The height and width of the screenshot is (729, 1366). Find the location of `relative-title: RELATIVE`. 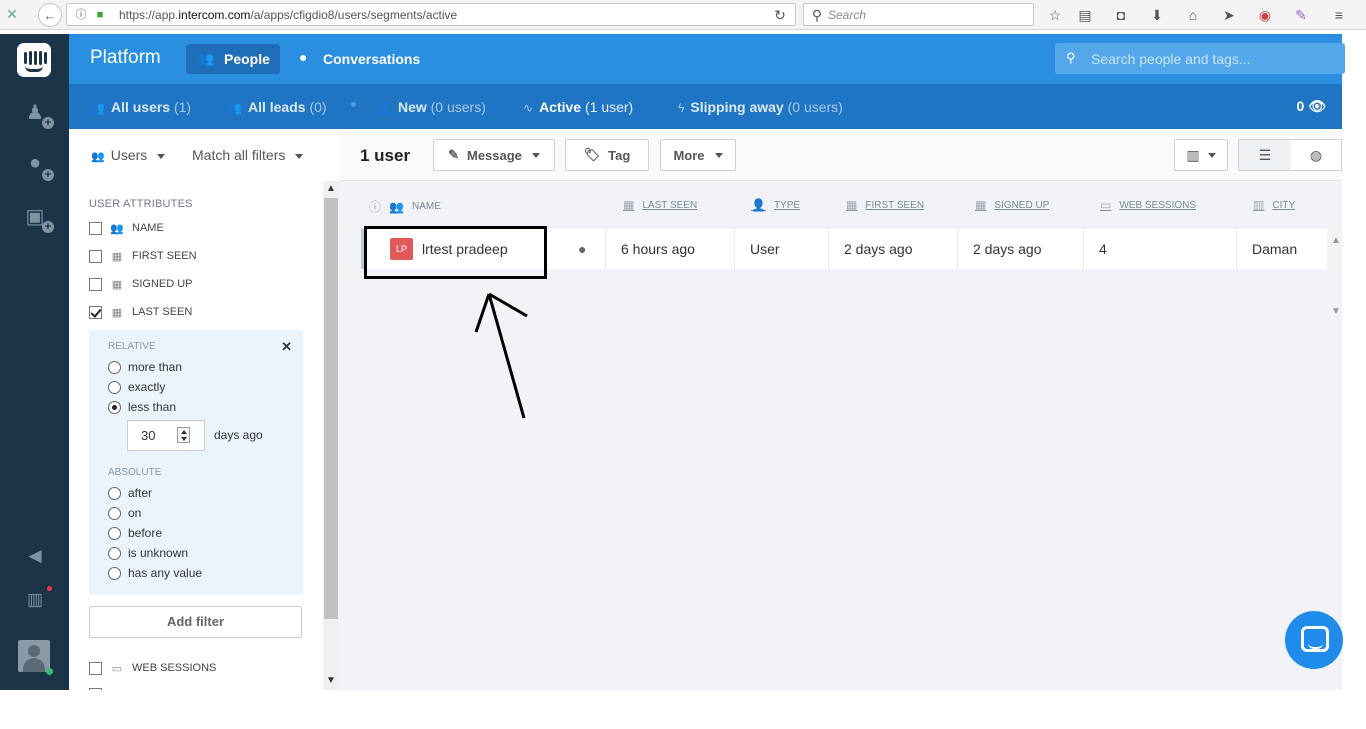

relative-title: RELATIVE is located at coordinates (132, 346).